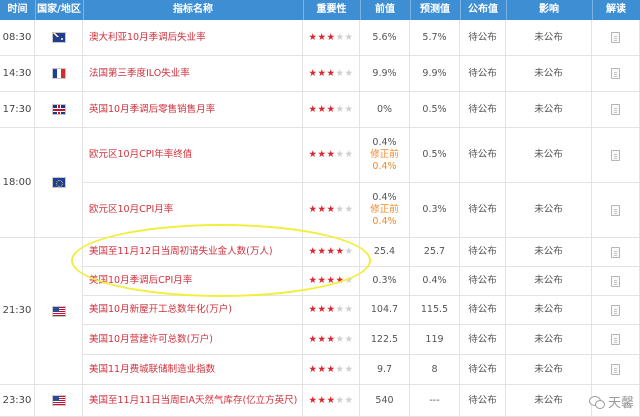 The image size is (640, 417). What do you see at coordinates (193, 401) in the screenshot?
I see `indicator-name-link: 美国至11月11日当周EIA天然气库存(亿立方英尺)` at bounding box center [193, 401].